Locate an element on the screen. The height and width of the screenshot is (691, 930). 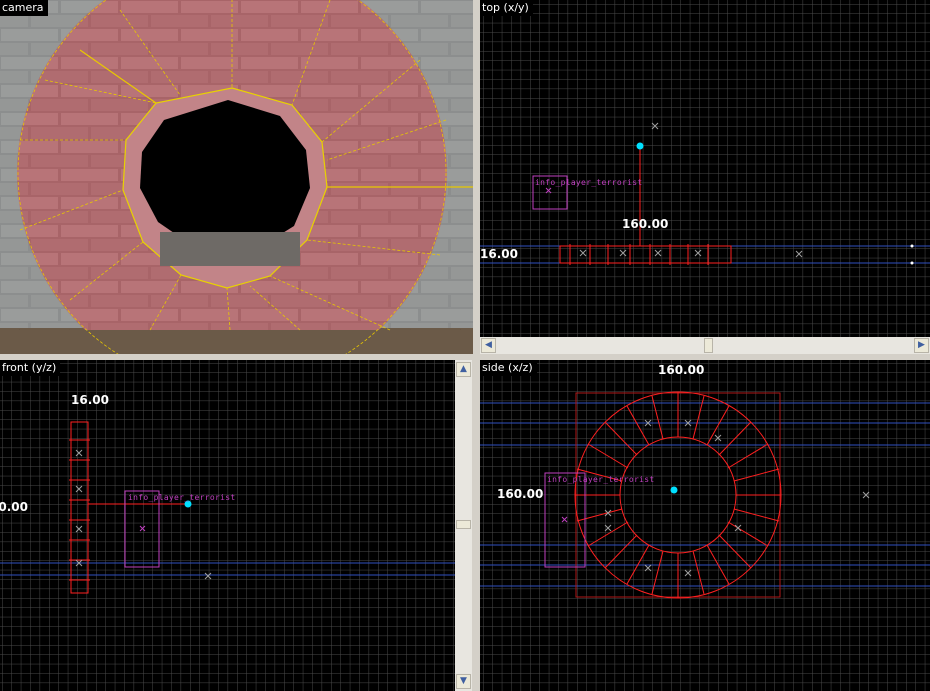
front-entity-label: info_player_terrorist is located at coordinates (182, 497).